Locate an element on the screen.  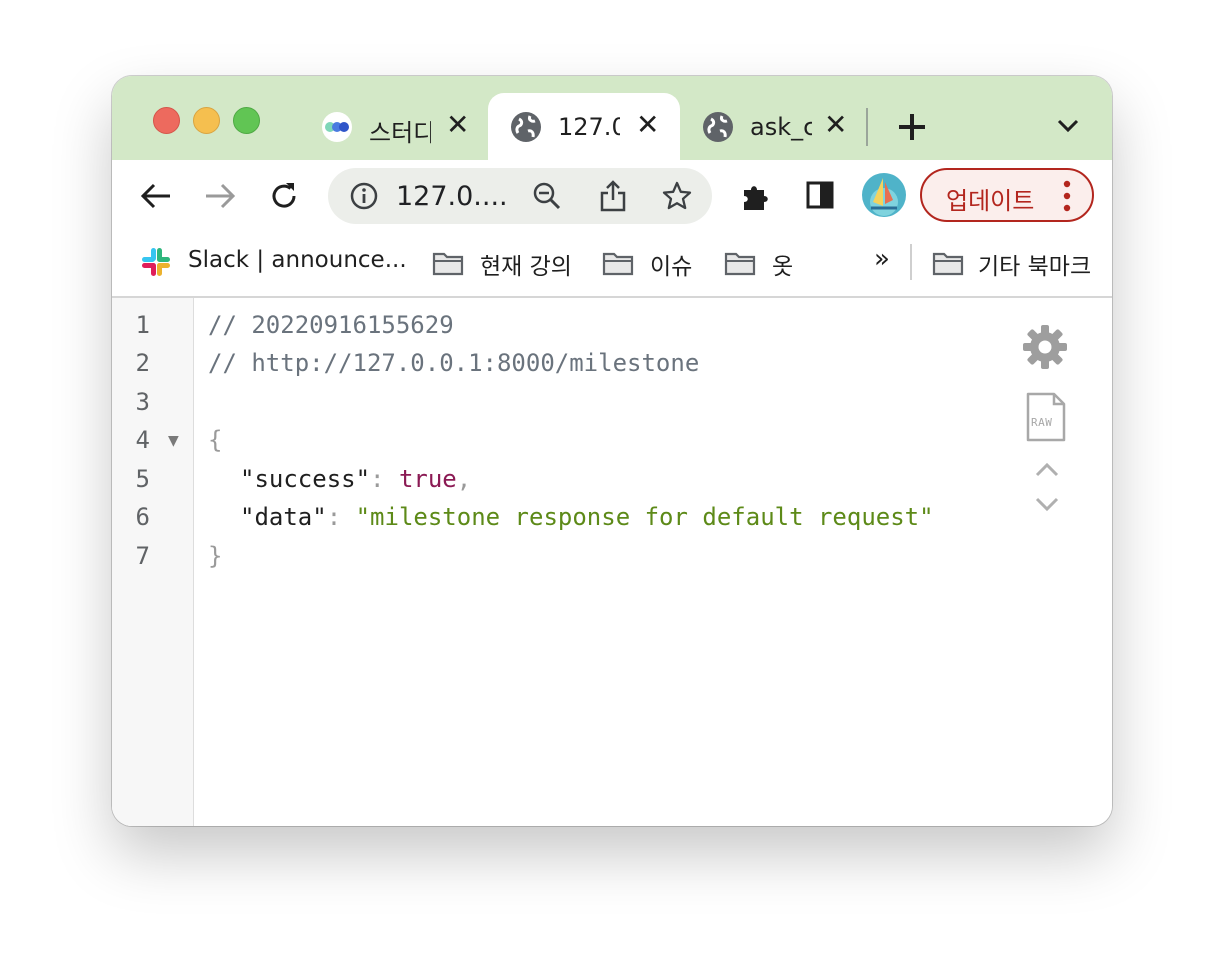
code-line-1: // 20220916155629 is located at coordinates (331, 325).